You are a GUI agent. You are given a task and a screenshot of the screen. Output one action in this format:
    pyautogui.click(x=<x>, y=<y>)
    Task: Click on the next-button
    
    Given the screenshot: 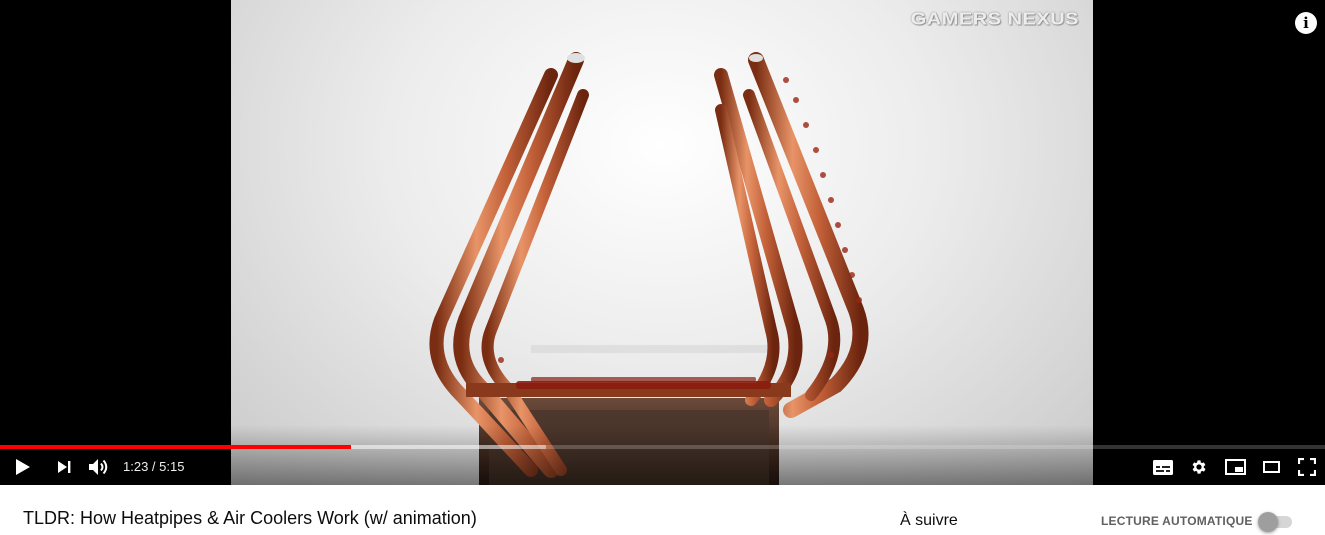 What is the action you would take?
    pyautogui.click(x=64, y=467)
    